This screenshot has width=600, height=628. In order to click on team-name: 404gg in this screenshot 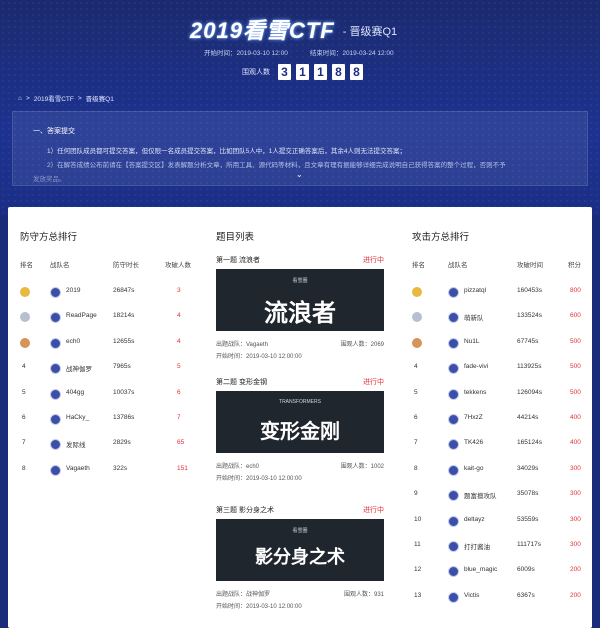, I will do `click(75, 392)`.